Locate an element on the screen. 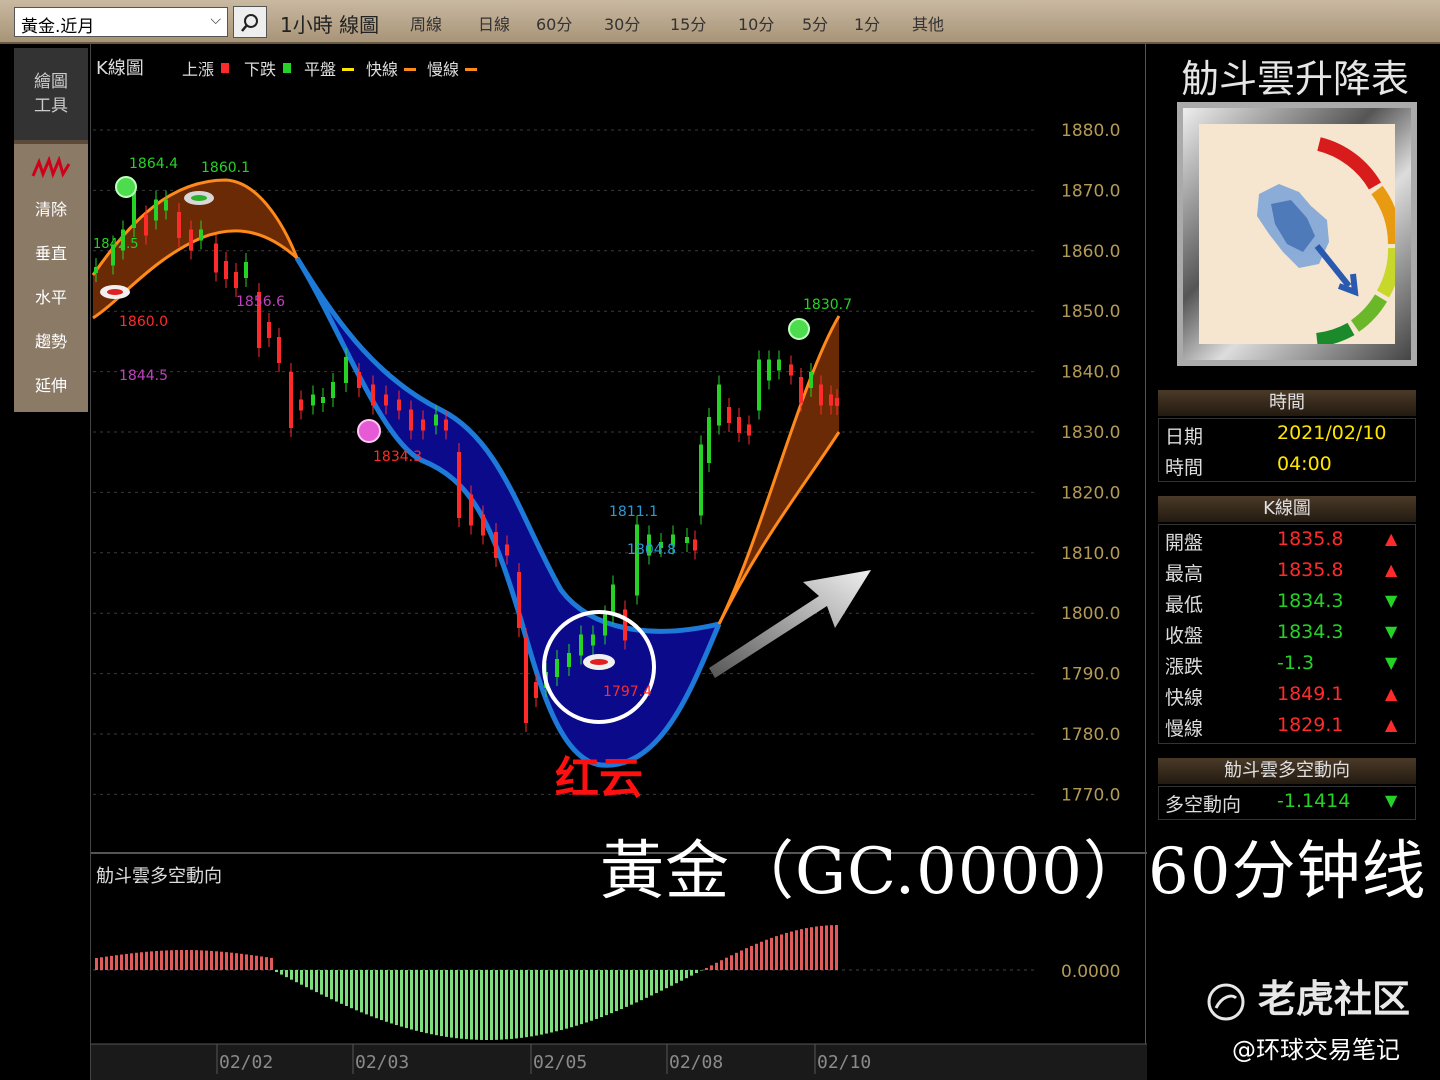 This screenshot has width=1440, height=1080. time-section-header: 時間 is located at coordinates (1287, 403).